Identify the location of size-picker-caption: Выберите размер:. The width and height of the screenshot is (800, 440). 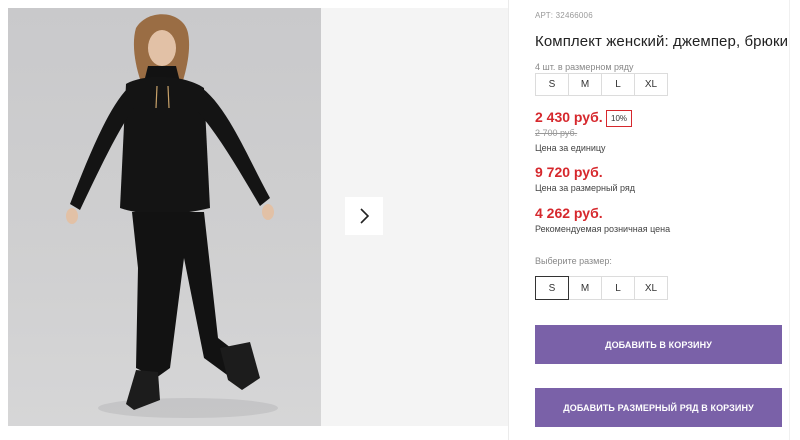
(573, 261).